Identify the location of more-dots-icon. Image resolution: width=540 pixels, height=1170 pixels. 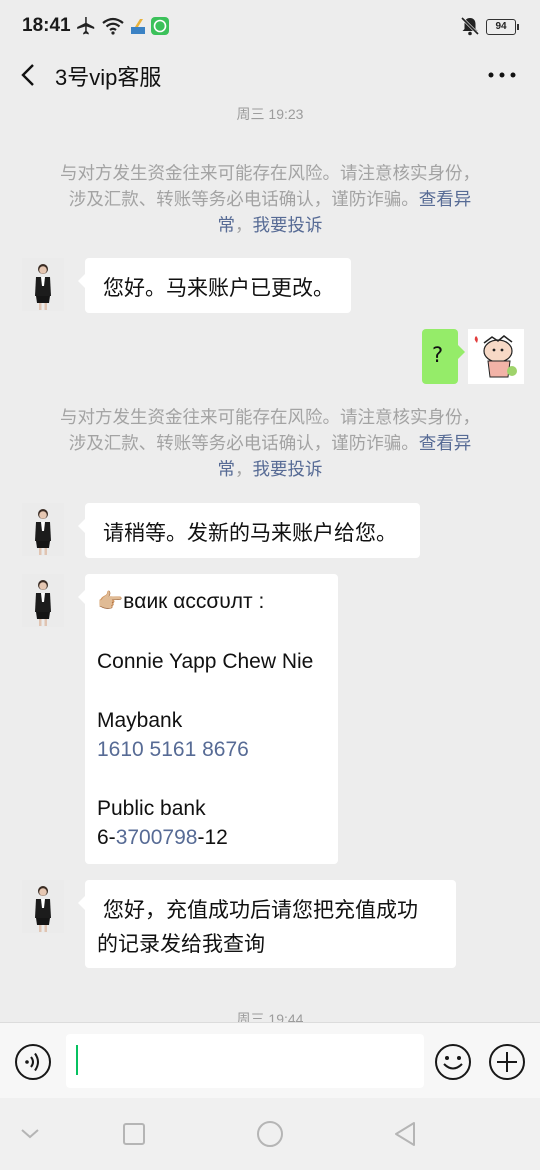
(502, 75).